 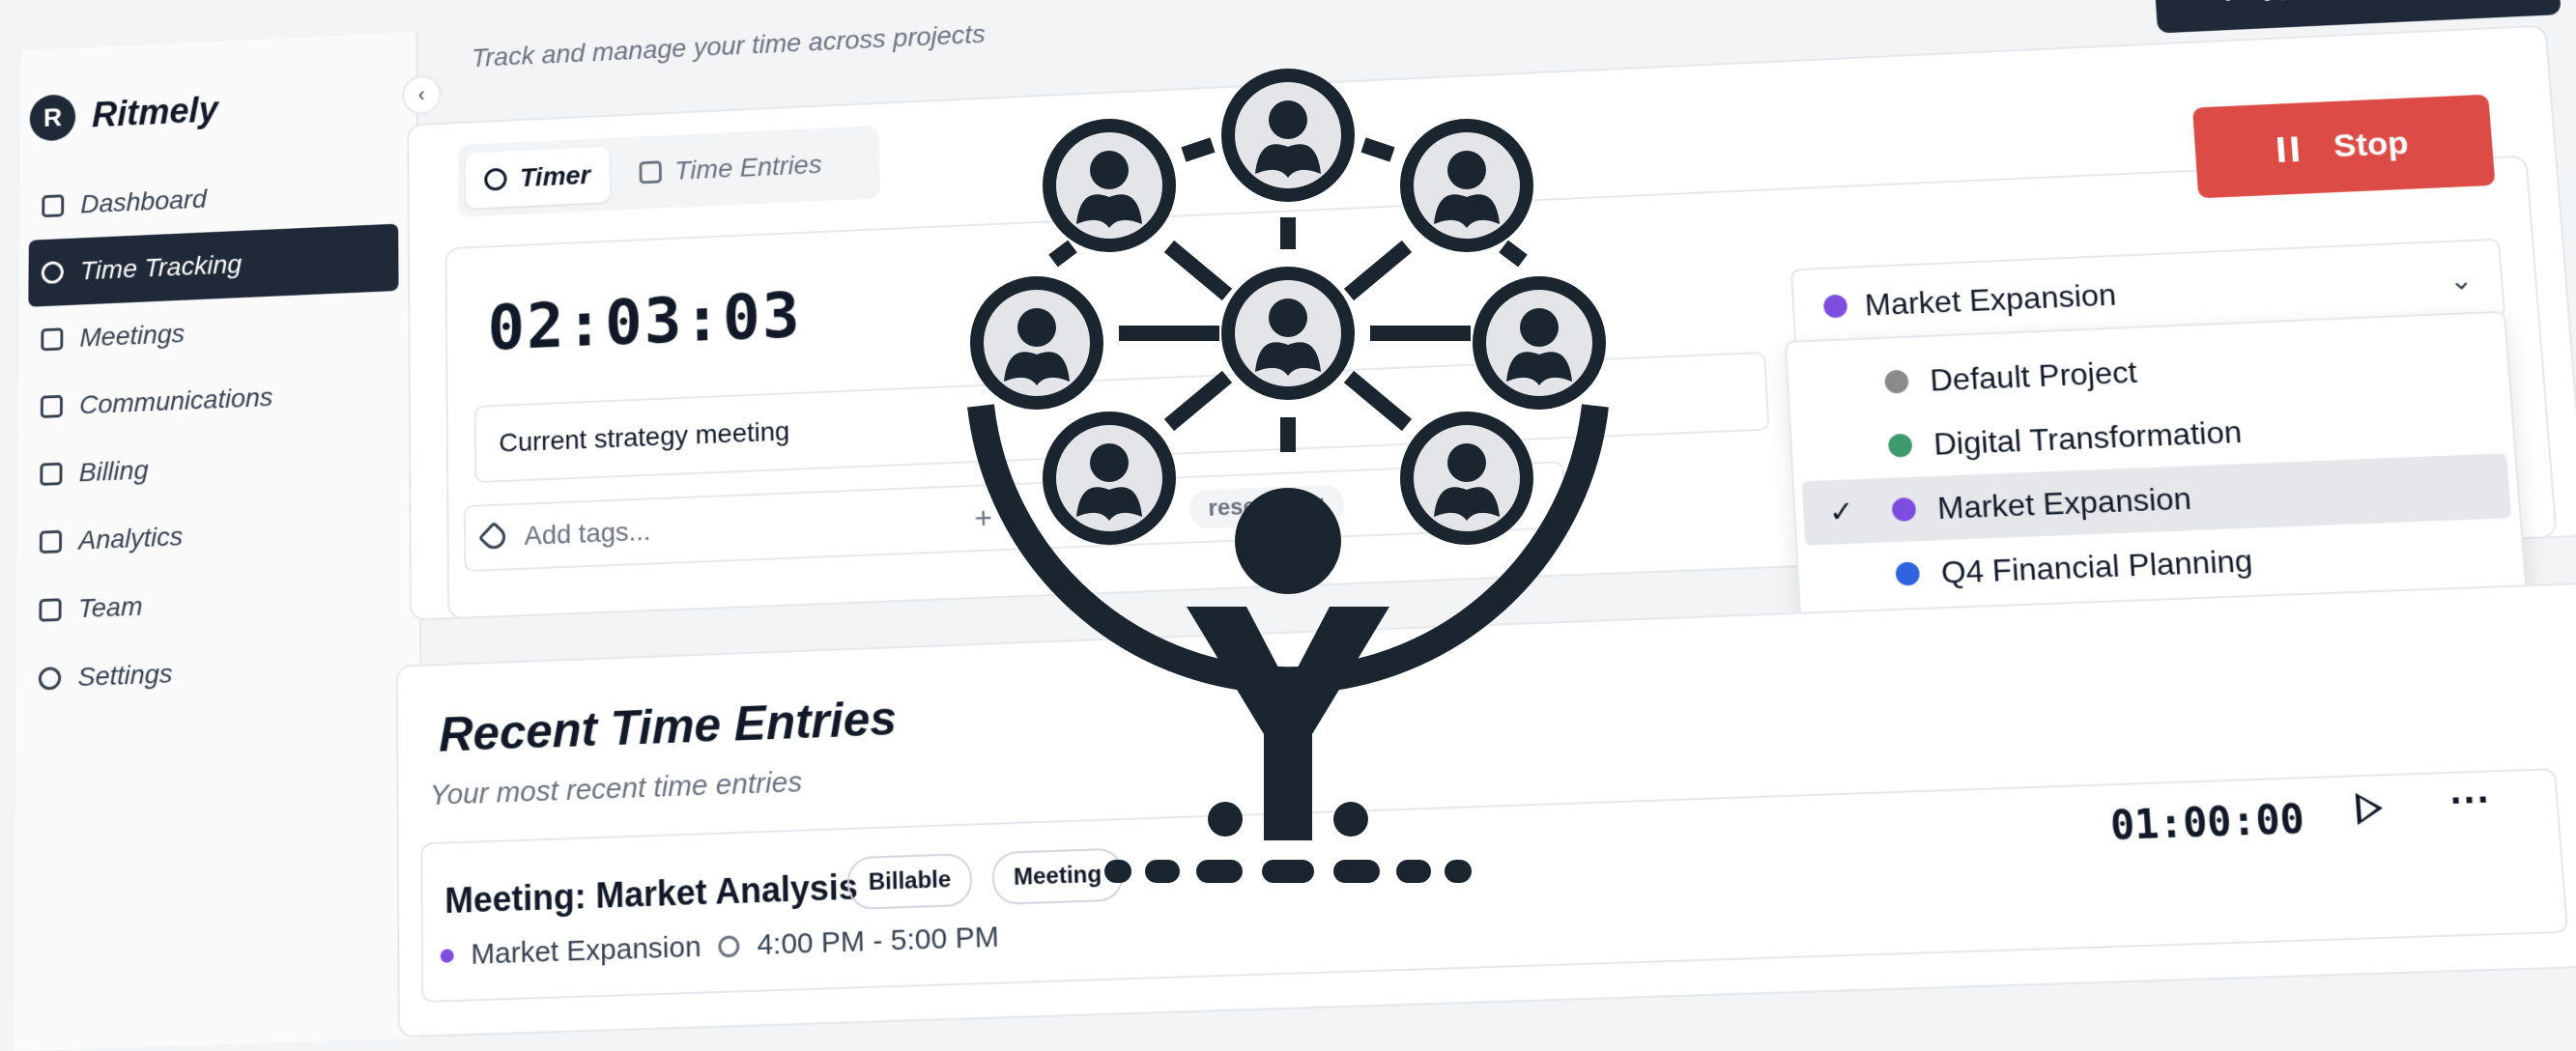 I want to click on app-logo: R Ritmely, so click(x=124, y=114).